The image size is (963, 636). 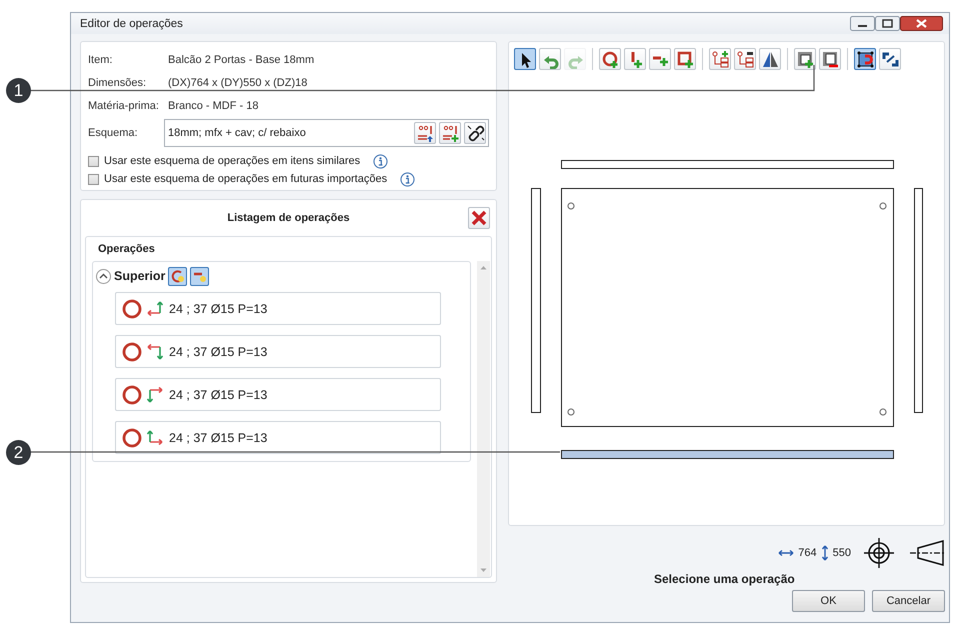 What do you see at coordinates (238, 82) in the screenshot?
I see `field-value: (DX)764 x (DY)550 x (DZ)18` at bounding box center [238, 82].